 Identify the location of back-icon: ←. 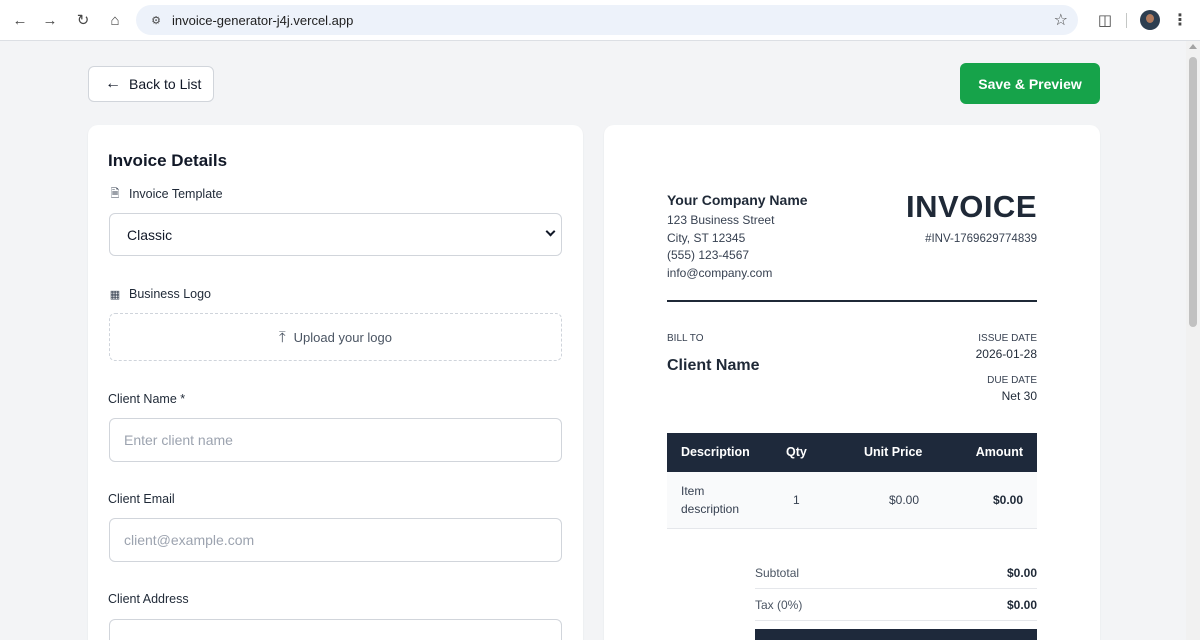
(20, 20).